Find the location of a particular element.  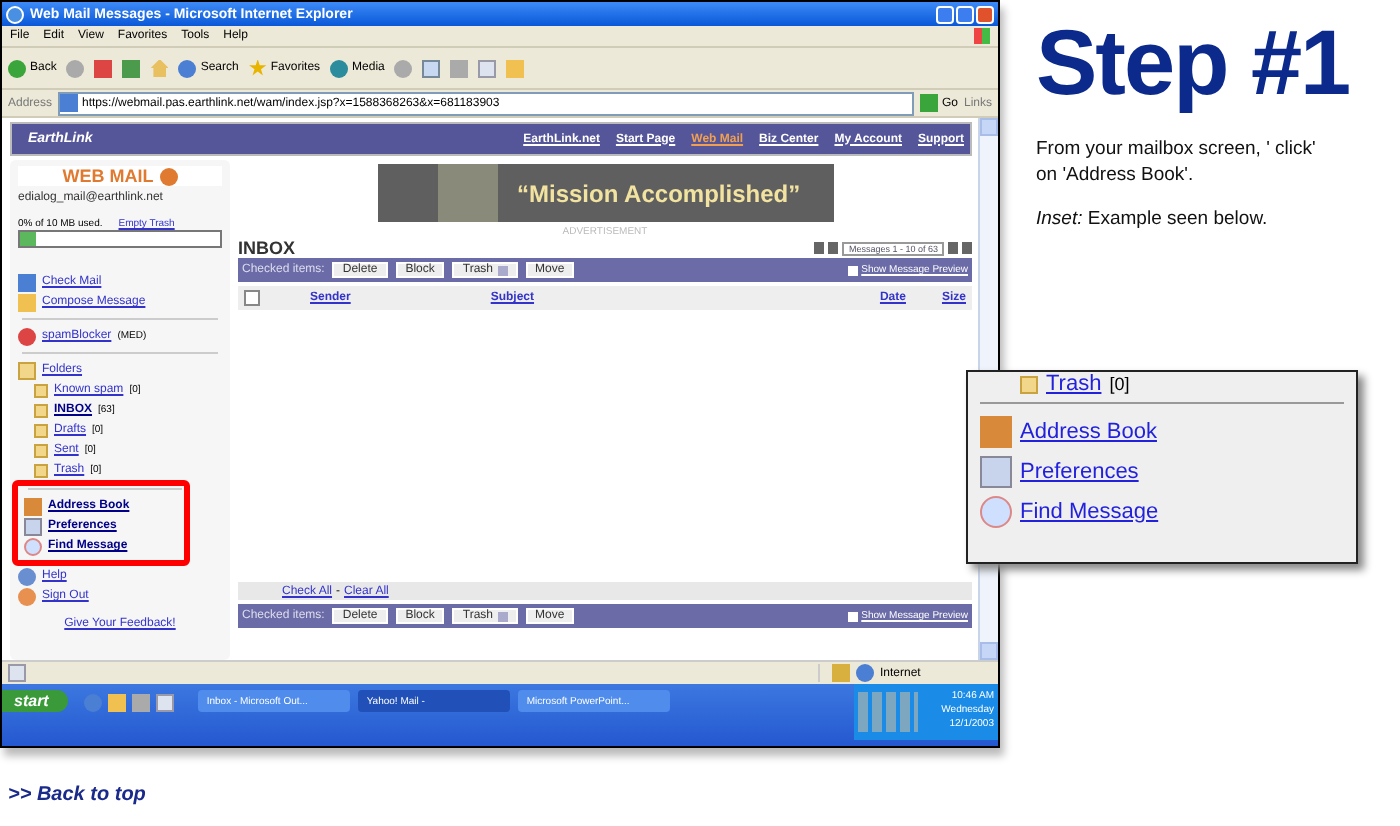

sidebar-link: Address Book is located at coordinates (1088, 432).